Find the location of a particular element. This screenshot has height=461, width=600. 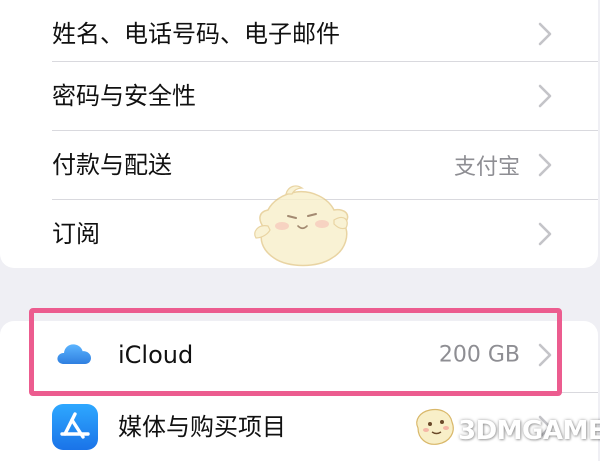

watermark-text: 3DMGAME is located at coordinates (529, 431).